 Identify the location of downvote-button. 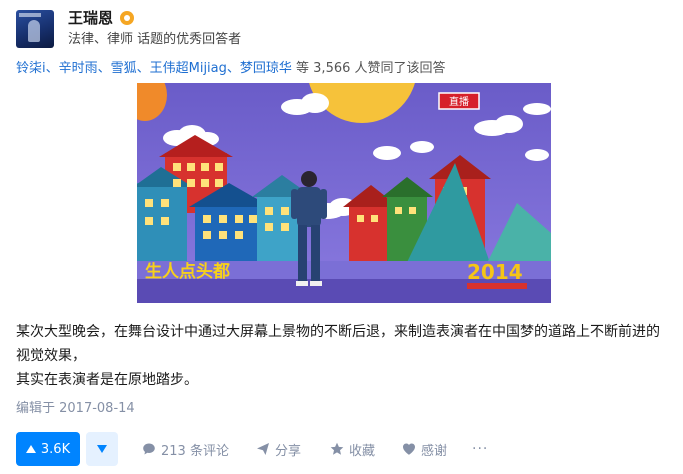
(102, 449).